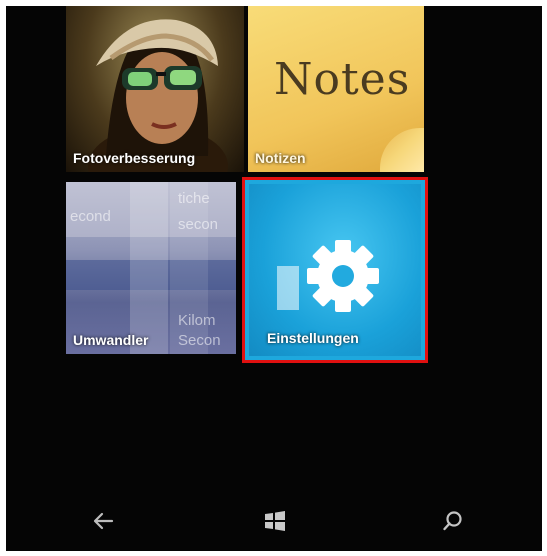 Image resolution: width=547 pixels, height=556 pixels. What do you see at coordinates (313, 338) in the screenshot?
I see `tile-label-einstellungen: Einstellungen` at bounding box center [313, 338].